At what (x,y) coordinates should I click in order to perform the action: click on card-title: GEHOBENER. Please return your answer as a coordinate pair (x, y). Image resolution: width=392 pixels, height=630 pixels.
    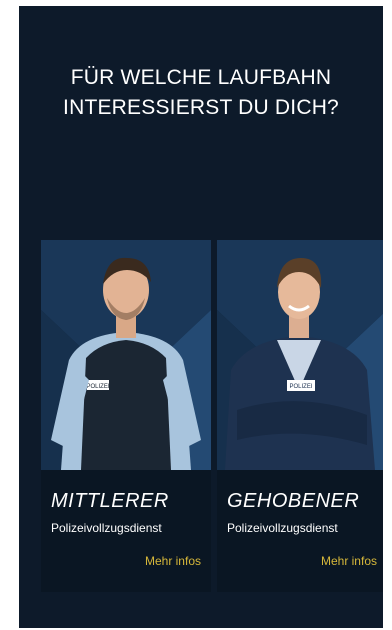
    Looking at the image, I should click on (293, 501).